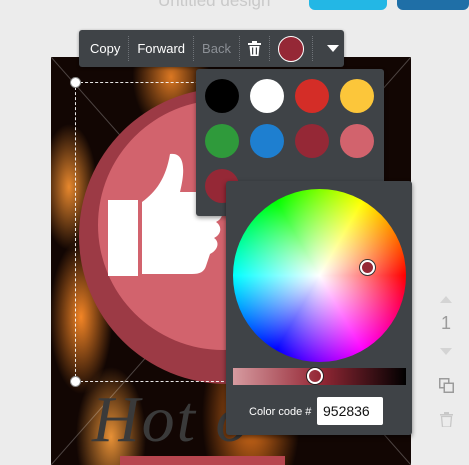 The image size is (469, 465). I want to click on back-button: Back, so click(216, 48).